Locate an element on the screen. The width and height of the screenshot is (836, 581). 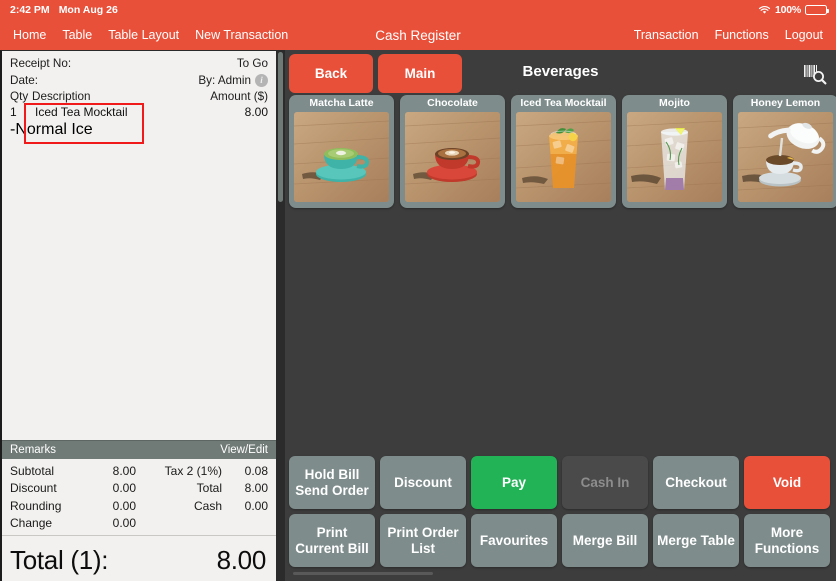
receipt-header: Receipt No: To Go Date: By: Admin i is located at coordinates (139, 70).